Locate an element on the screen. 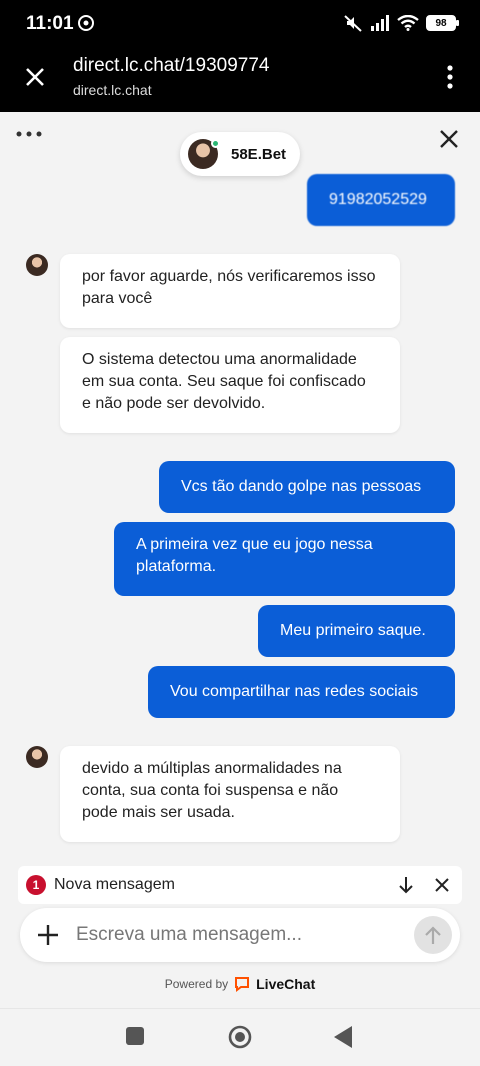 This screenshot has height=1066, width=480. dismiss-banner-icon is located at coordinates (442, 885).